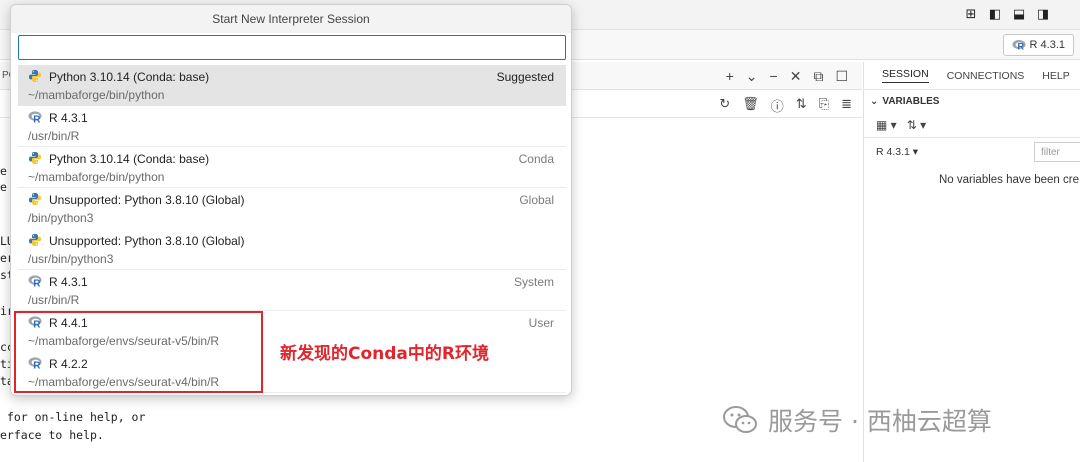 The image size is (1080, 462). Describe the element at coordinates (785, 105) in the screenshot. I see `console-tools: ↻ 🗑 ⓘ ⇅ ⎘ ≣` at that location.